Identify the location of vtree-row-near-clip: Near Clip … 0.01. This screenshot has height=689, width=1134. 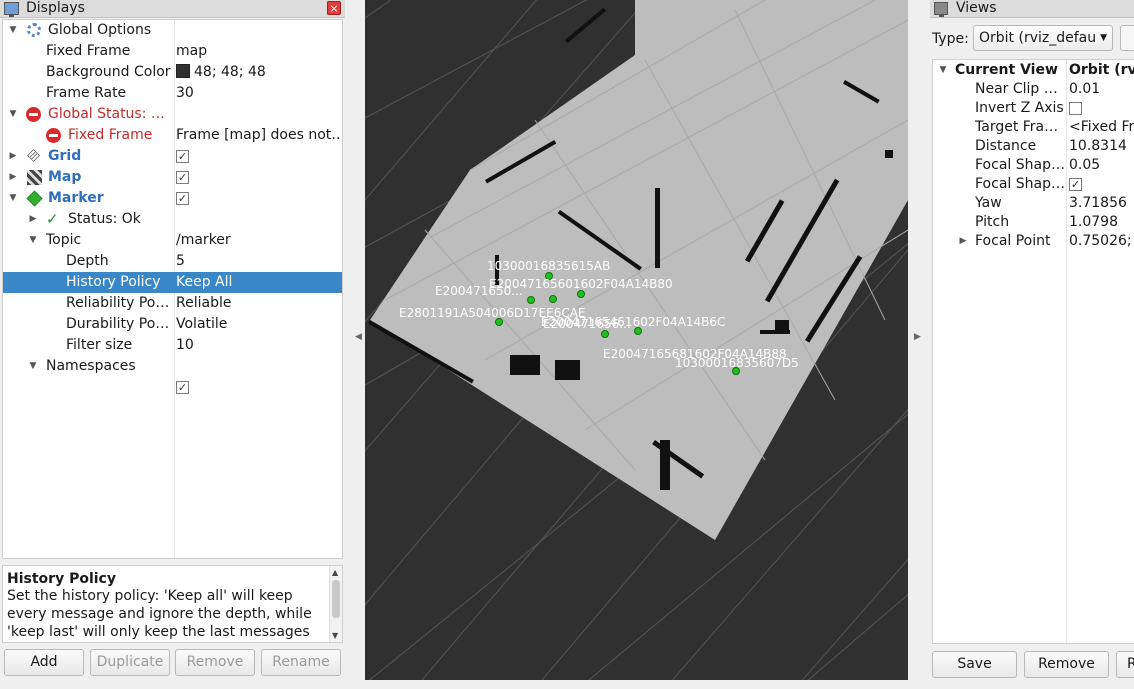
(1033, 89).